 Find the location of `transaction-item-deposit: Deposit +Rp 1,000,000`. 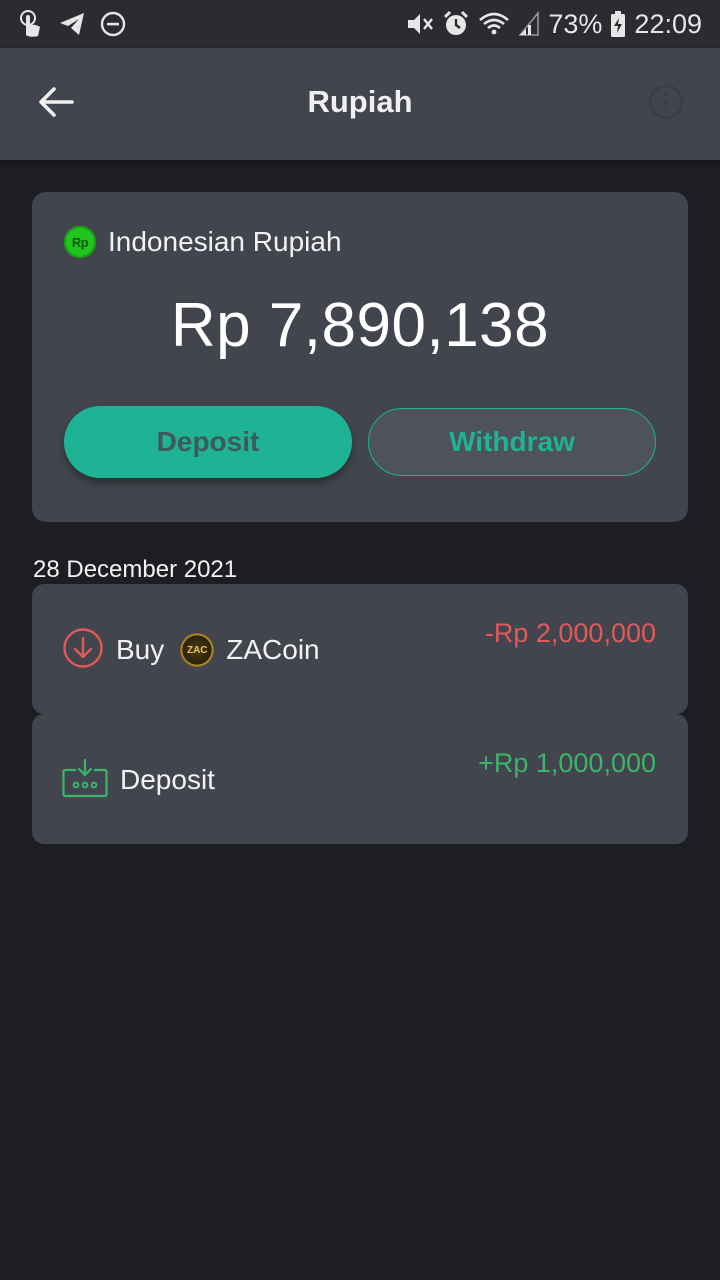

transaction-item-deposit: Deposit +Rp 1,000,000 is located at coordinates (360, 779).